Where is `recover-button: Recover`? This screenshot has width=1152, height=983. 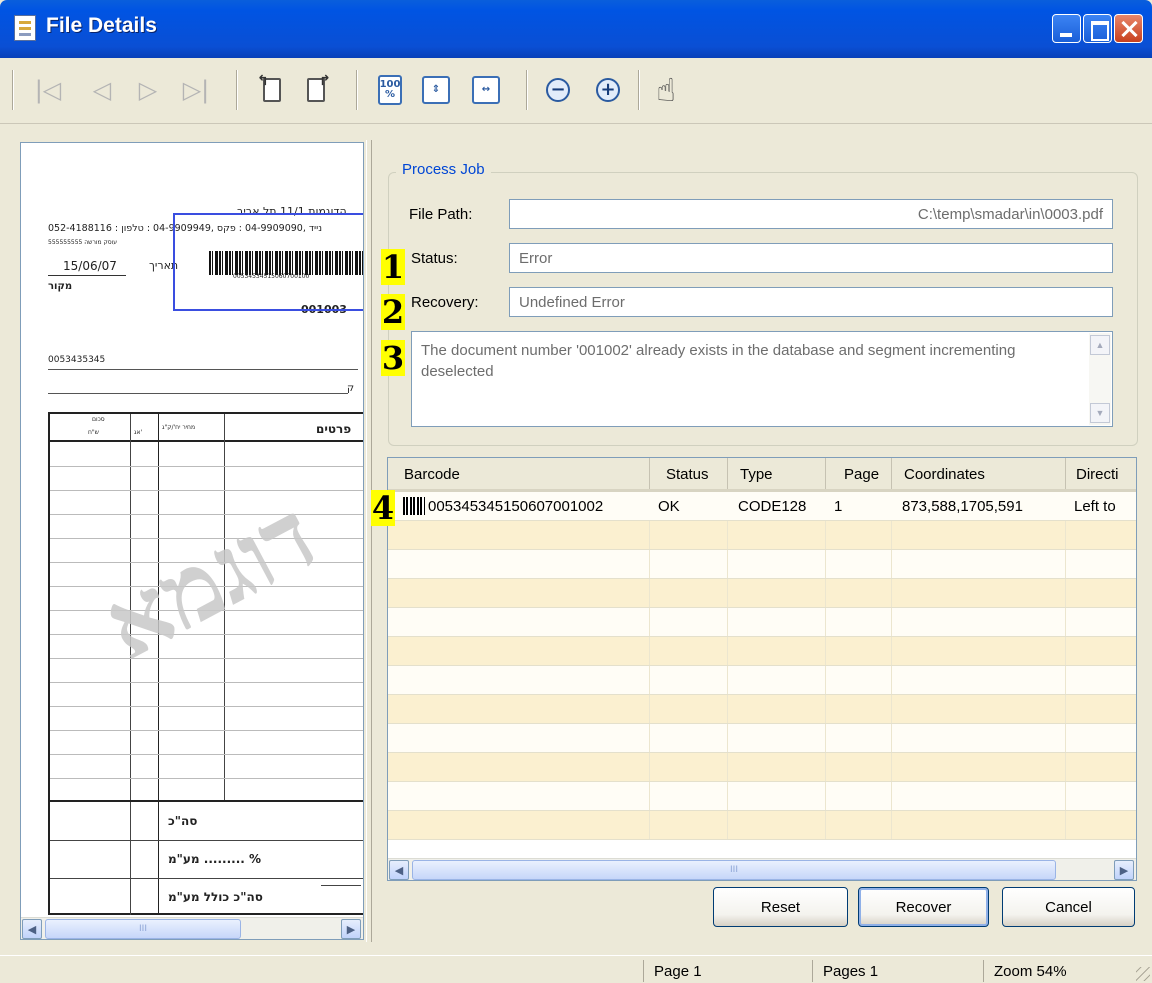
recover-button: Recover is located at coordinates (923, 907).